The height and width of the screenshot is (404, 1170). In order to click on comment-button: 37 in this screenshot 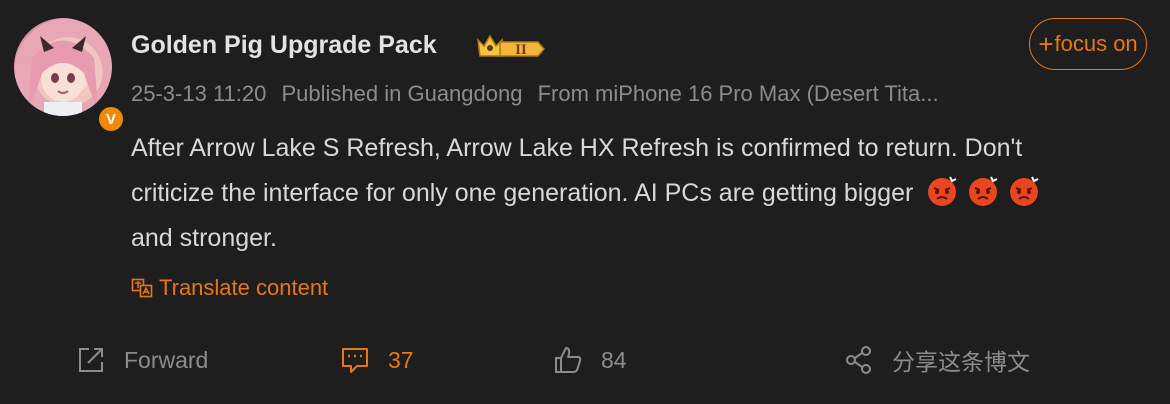, I will do `click(377, 360)`.